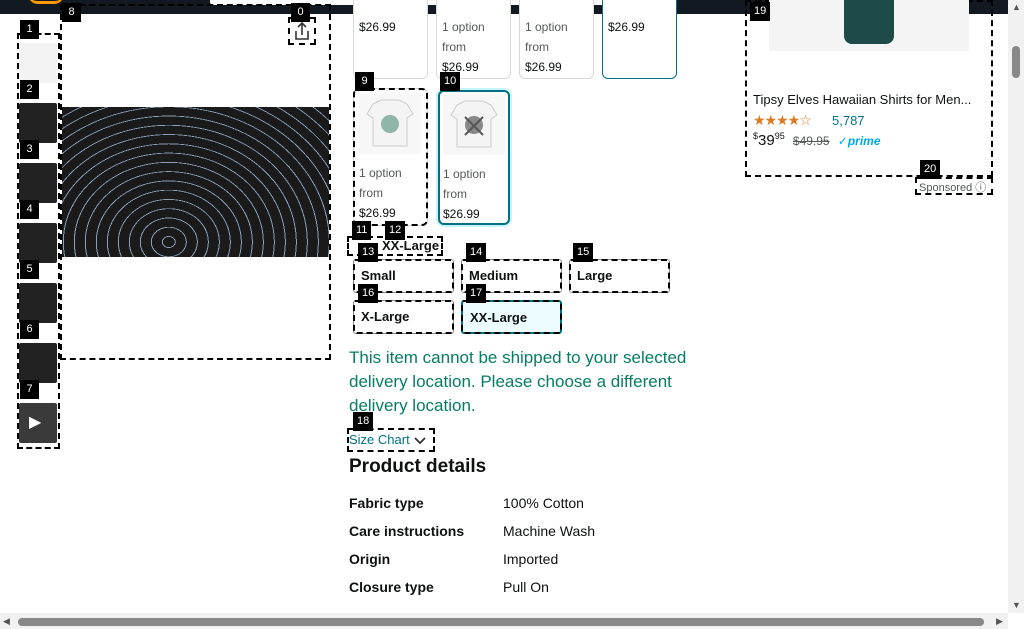 The image size is (1024, 629). I want to click on main-product-image, so click(195, 182).